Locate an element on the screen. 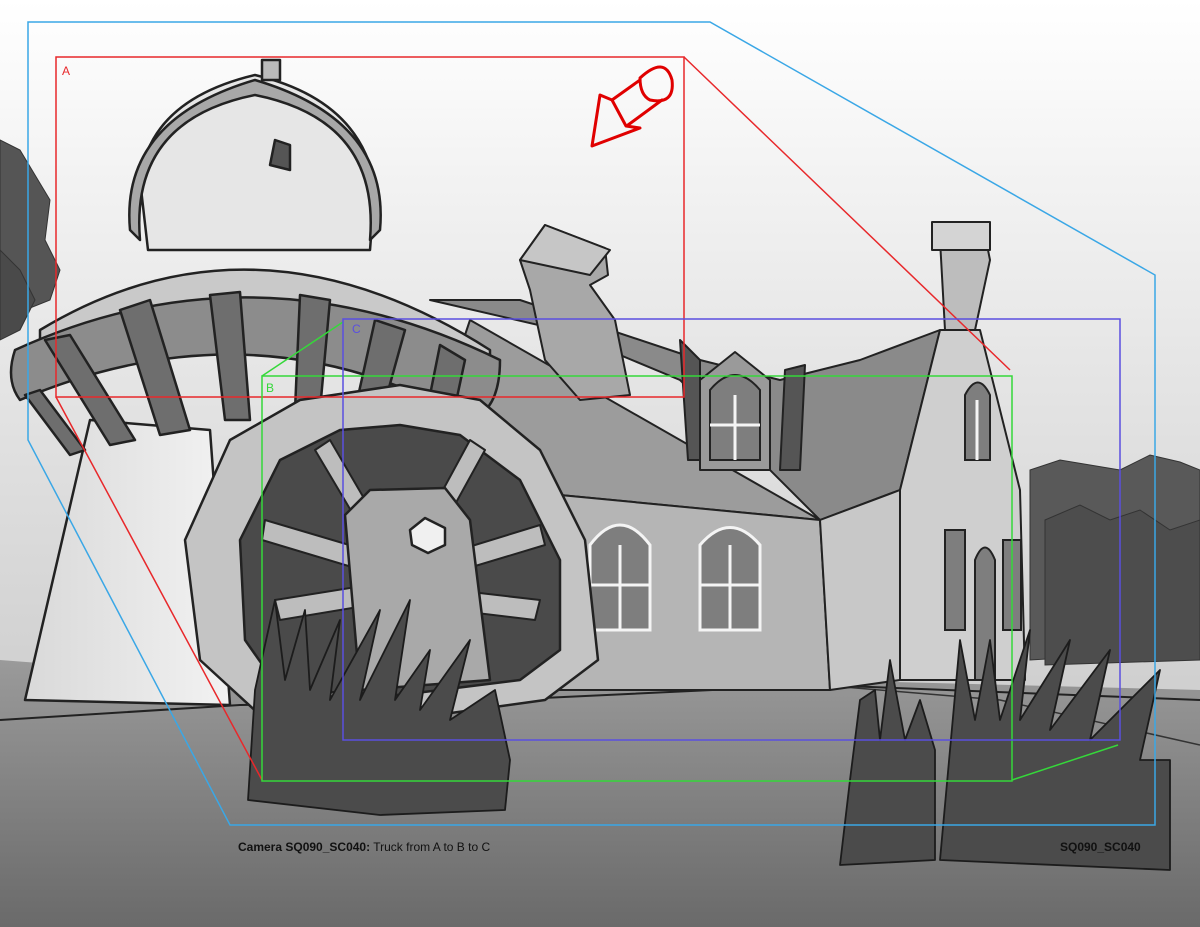 This screenshot has height=927, width=1200. frame-a-label: A is located at coordinates (66, 71).